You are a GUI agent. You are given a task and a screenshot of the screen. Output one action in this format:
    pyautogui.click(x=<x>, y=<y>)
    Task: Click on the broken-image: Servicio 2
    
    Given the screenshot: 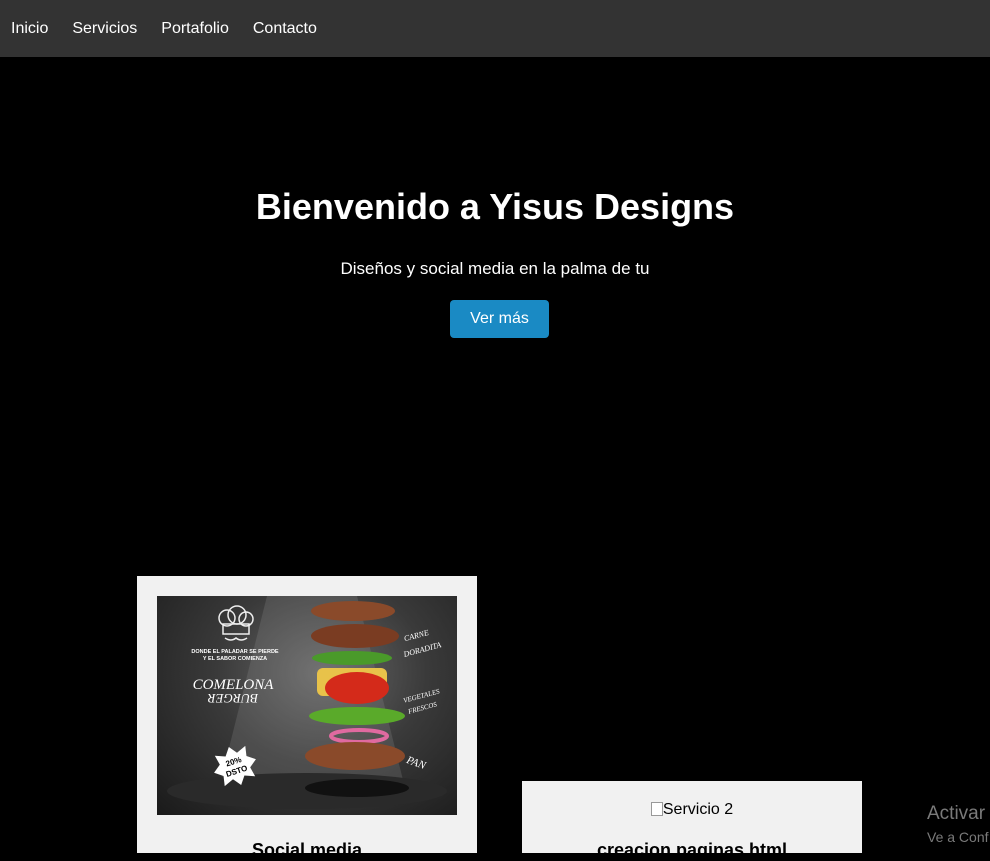 What is the action you would take?
    pyautogui.click(x=692, y=810)
    